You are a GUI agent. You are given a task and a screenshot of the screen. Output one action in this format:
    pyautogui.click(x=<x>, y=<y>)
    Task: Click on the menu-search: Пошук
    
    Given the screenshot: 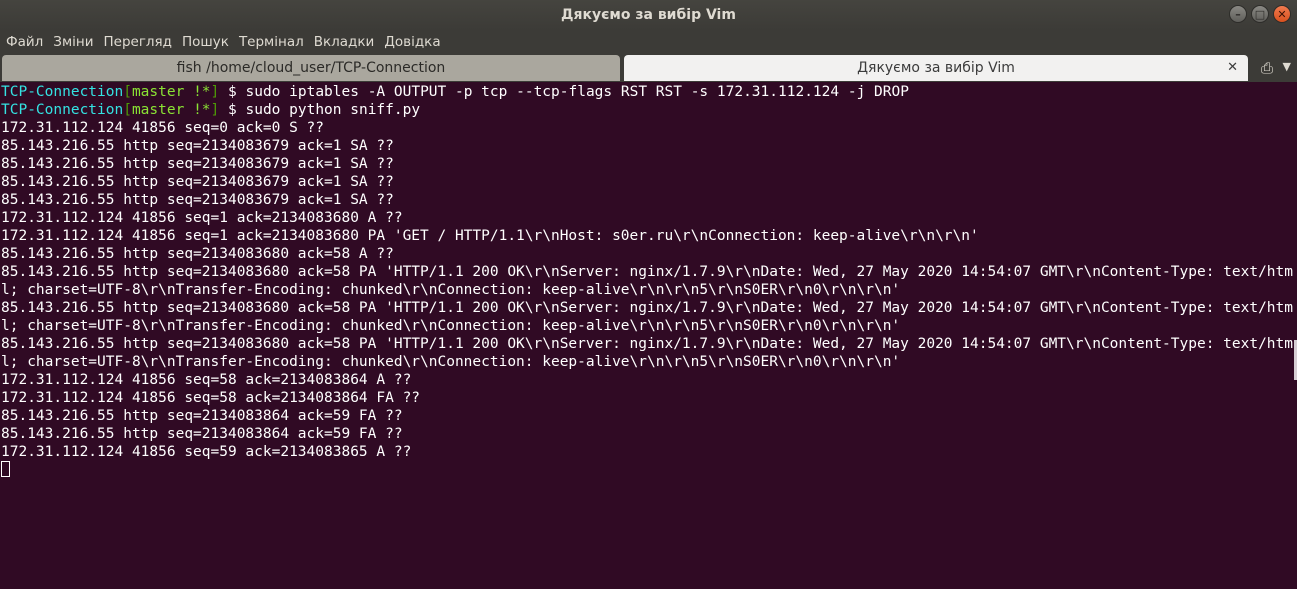 What is the action you would take?
    pyautogui.click(x=205, y=42)
    